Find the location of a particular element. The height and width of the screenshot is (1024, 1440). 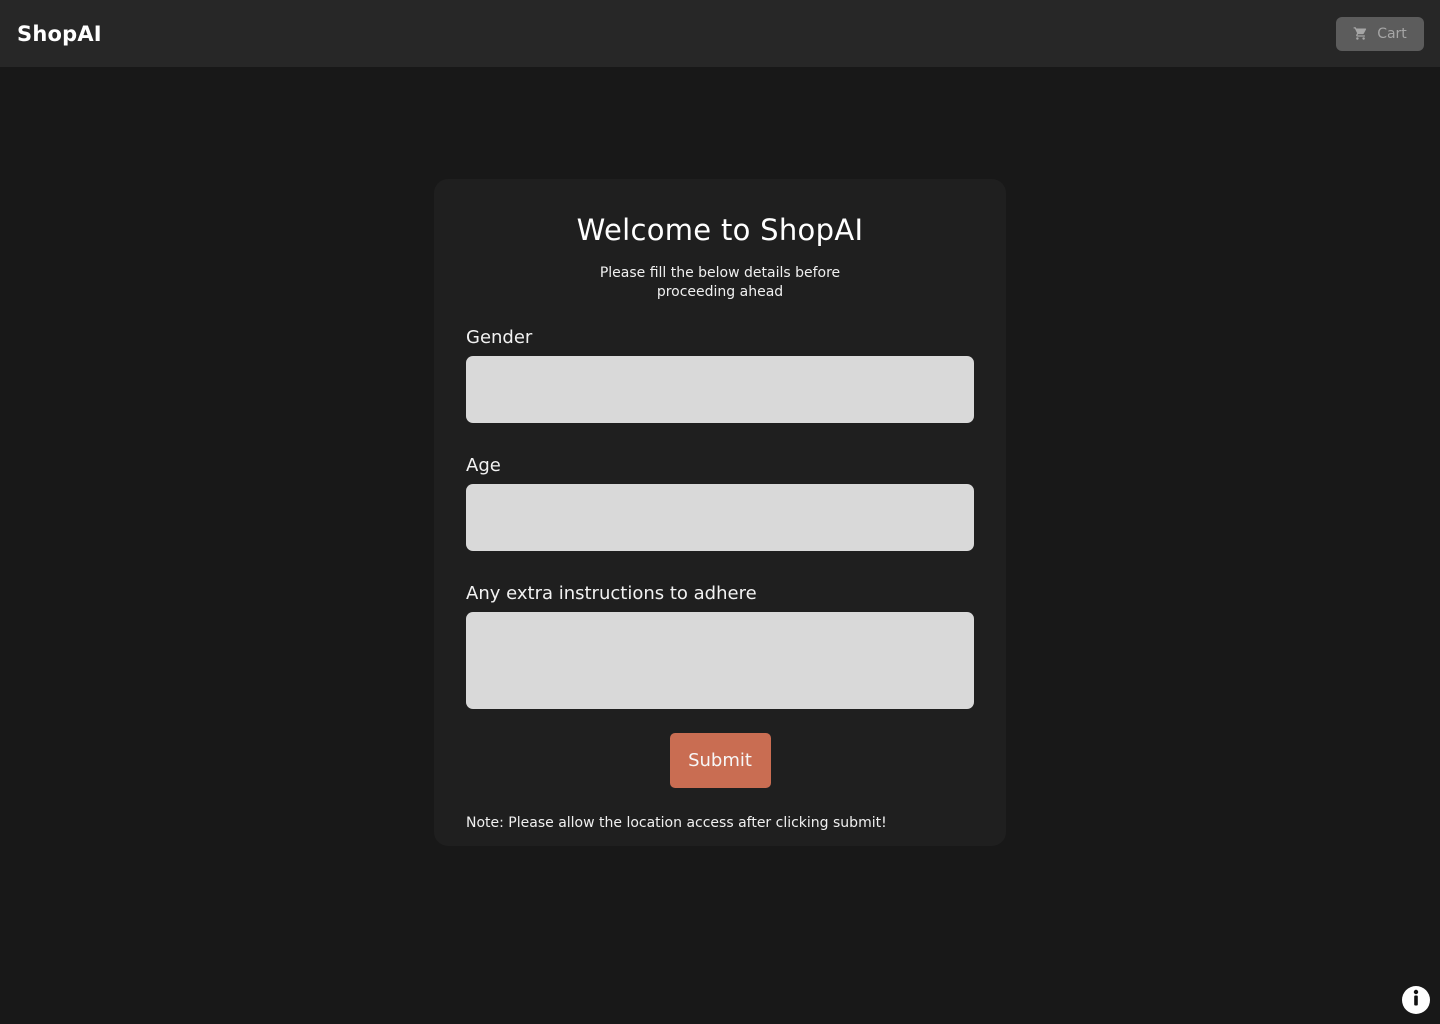

cart-icon is located at coordinates (1360, 33).